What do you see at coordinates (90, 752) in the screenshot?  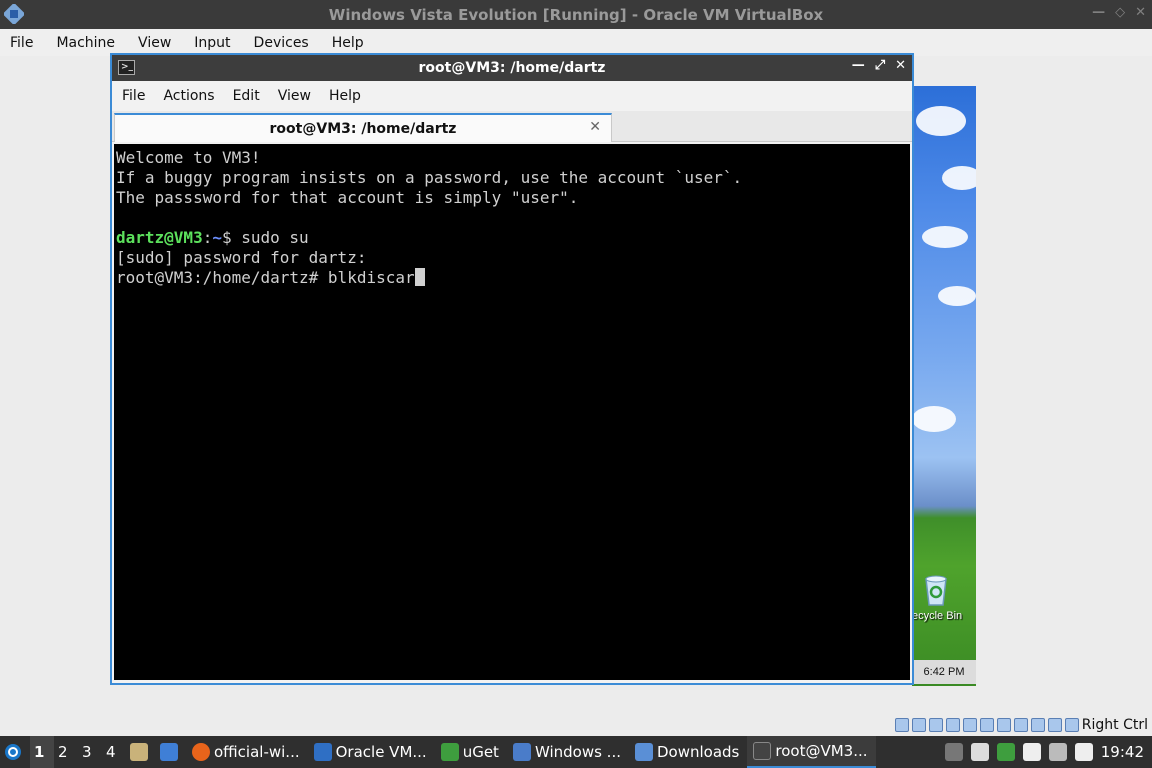 I see `workspace-3: 3` at bounding box center [90, 752].